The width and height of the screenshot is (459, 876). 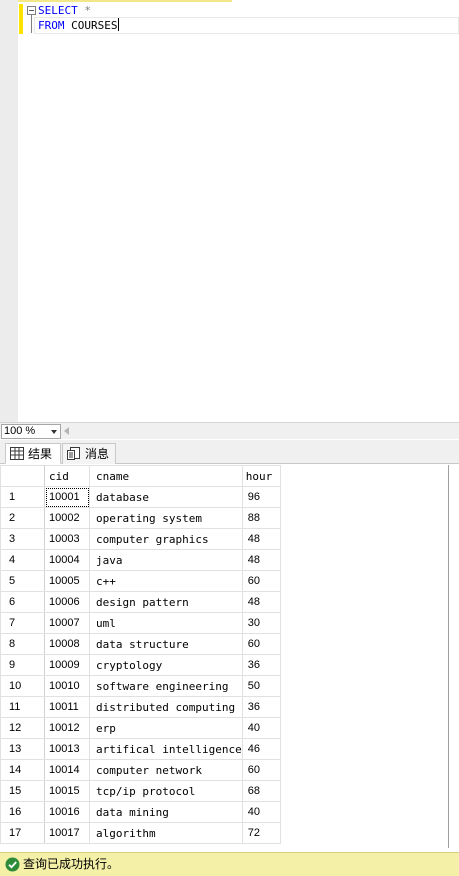 What do you see at coordinates (166, 497) in the screenshot?
I see `cell-cname: database` at bounding box center [166, 497].